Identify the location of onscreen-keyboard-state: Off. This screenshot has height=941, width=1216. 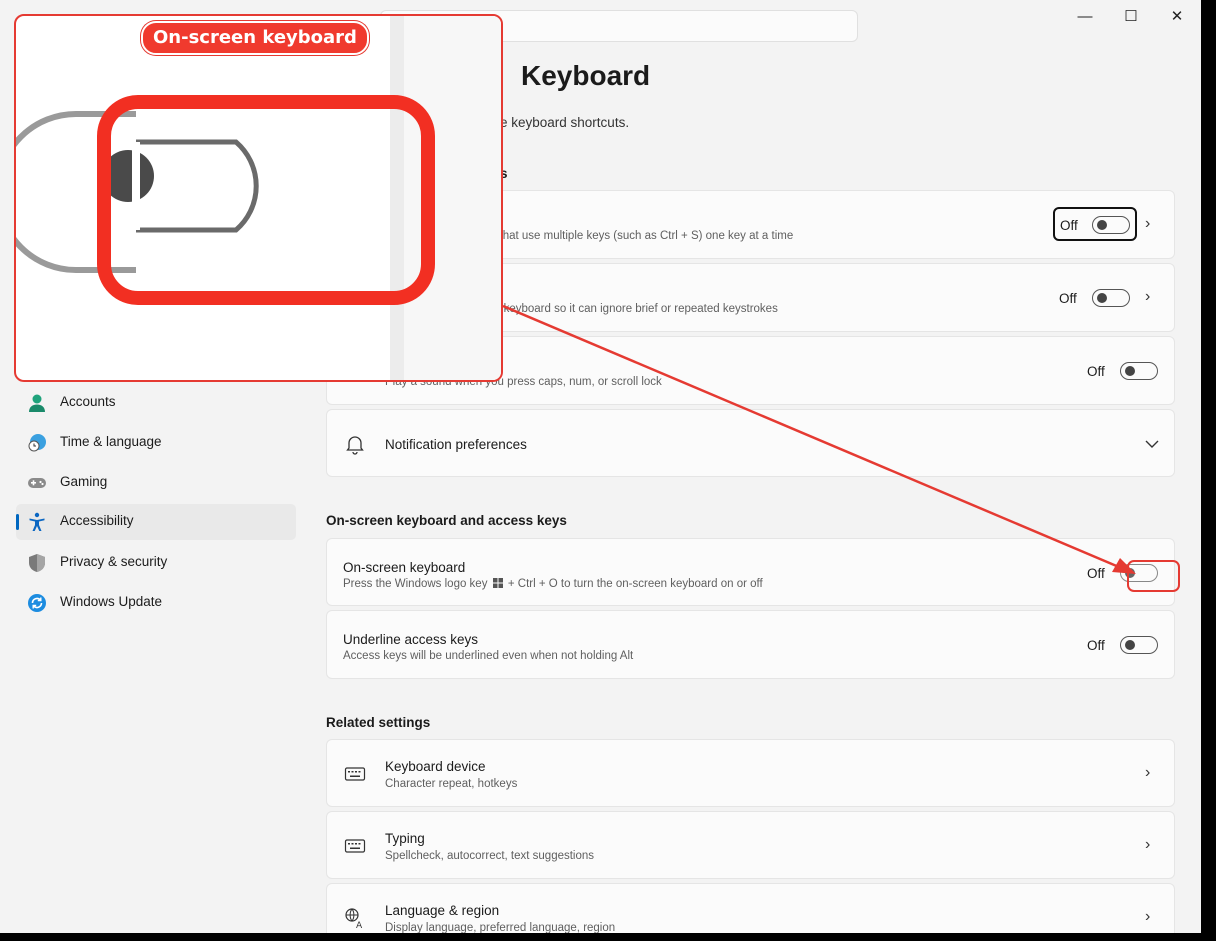
(1096, 573).